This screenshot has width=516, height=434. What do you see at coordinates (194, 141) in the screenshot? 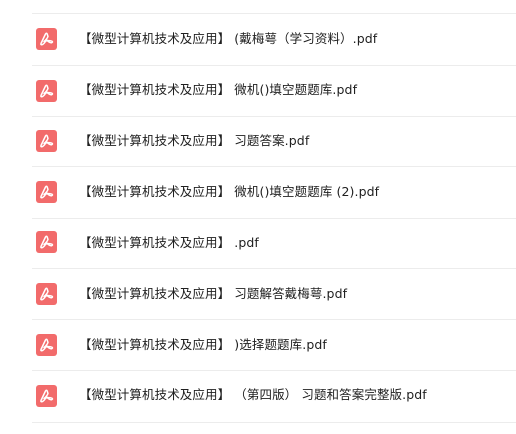
I see `file-name: 【微型计算机技术及应用】 习题答案.pdf` at bounding box center [194, 141].